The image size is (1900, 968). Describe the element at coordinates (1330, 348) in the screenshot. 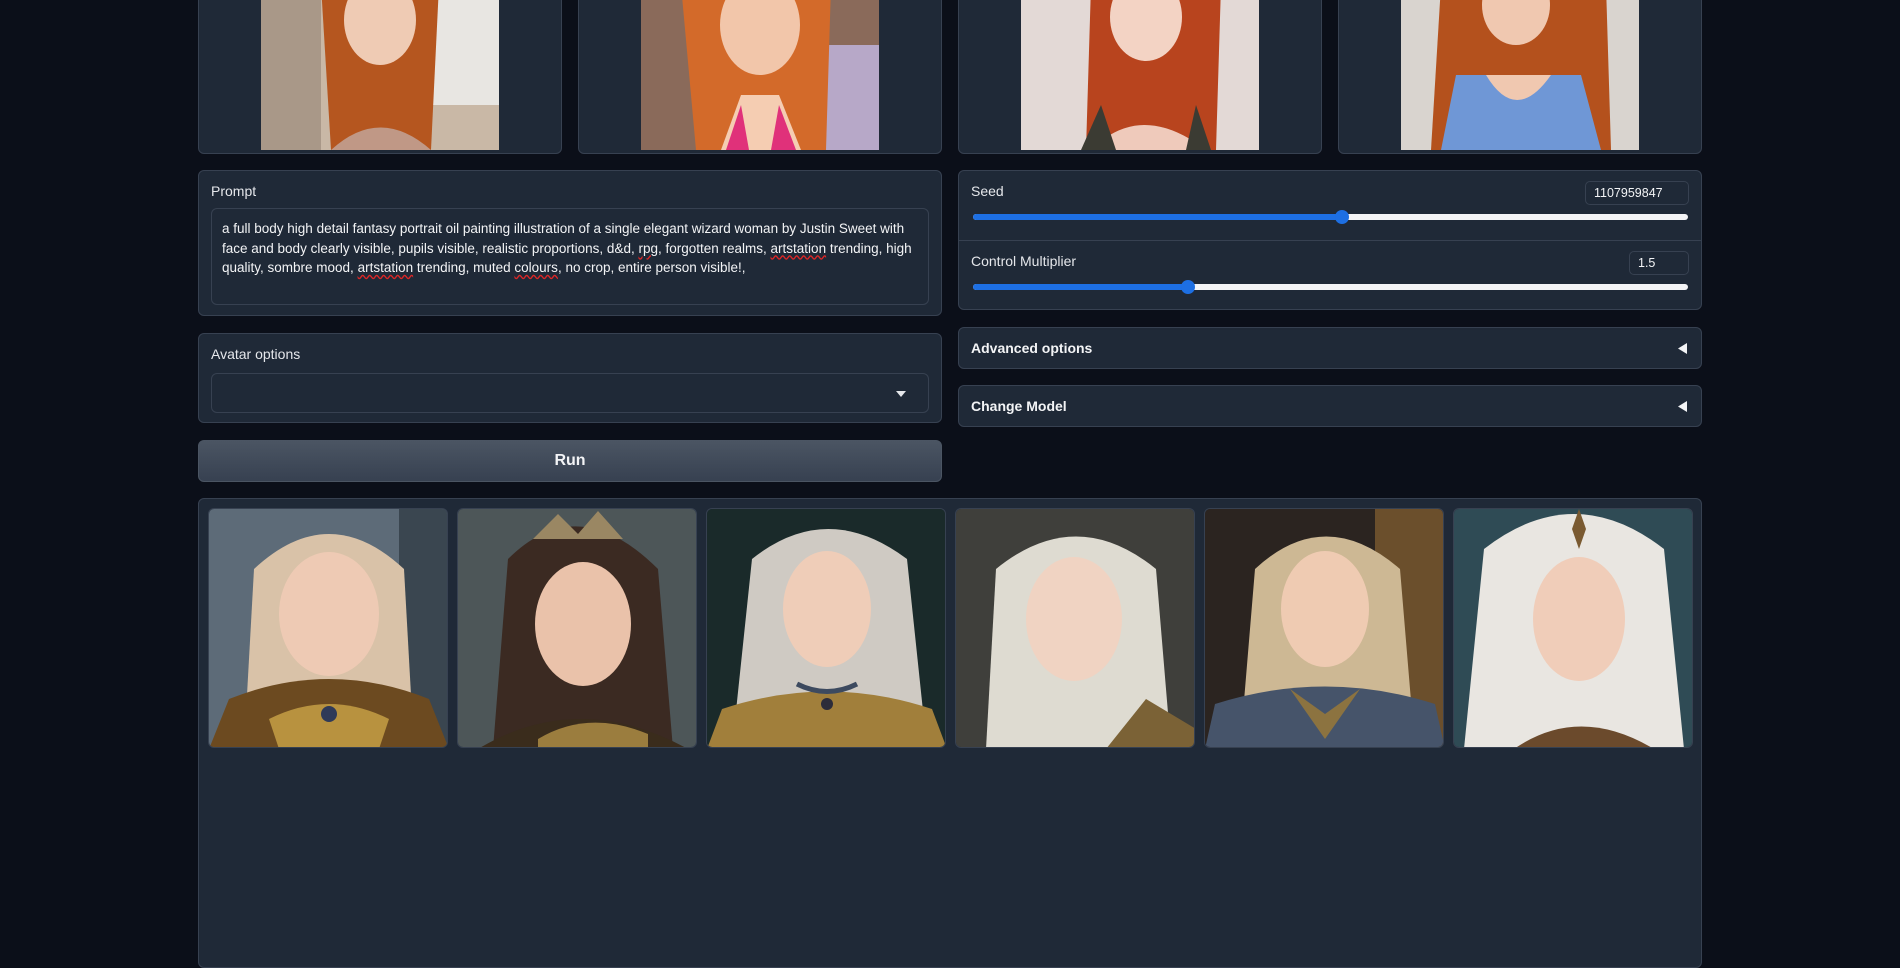

I see `advanced-options-accordion: Advanced options` at that location.